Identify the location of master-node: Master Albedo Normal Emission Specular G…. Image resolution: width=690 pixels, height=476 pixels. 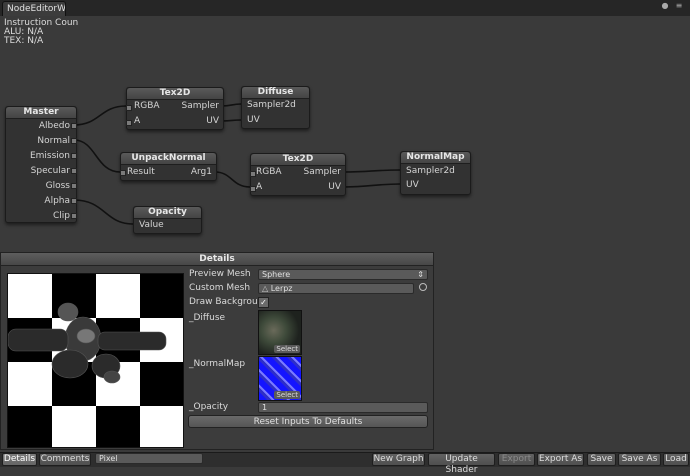
(41, 164).